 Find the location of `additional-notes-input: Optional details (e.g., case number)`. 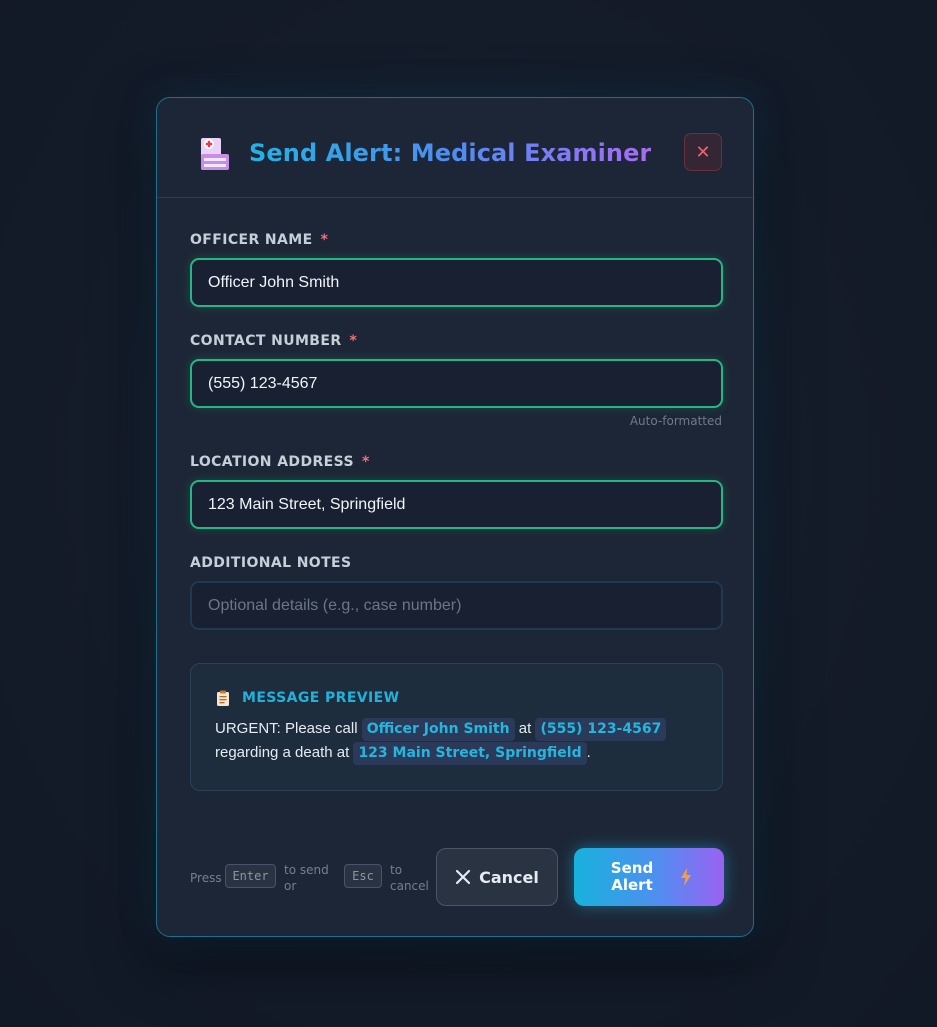

additional-notes-input: Optional details (e.g., case number) is located at coordinates (456, 605).